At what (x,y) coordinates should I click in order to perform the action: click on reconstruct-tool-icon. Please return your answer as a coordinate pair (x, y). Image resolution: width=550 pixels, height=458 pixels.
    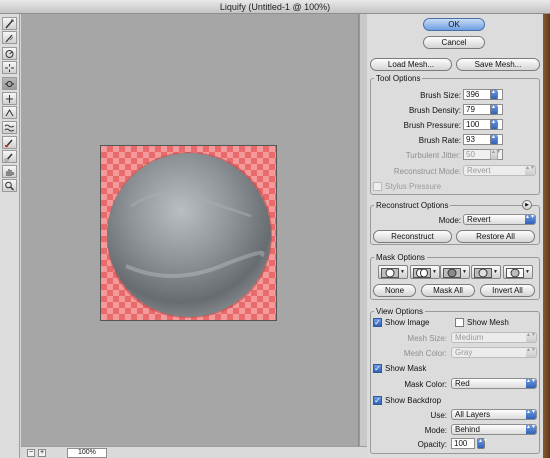
    Looking at the image, I should click on (9, 37).